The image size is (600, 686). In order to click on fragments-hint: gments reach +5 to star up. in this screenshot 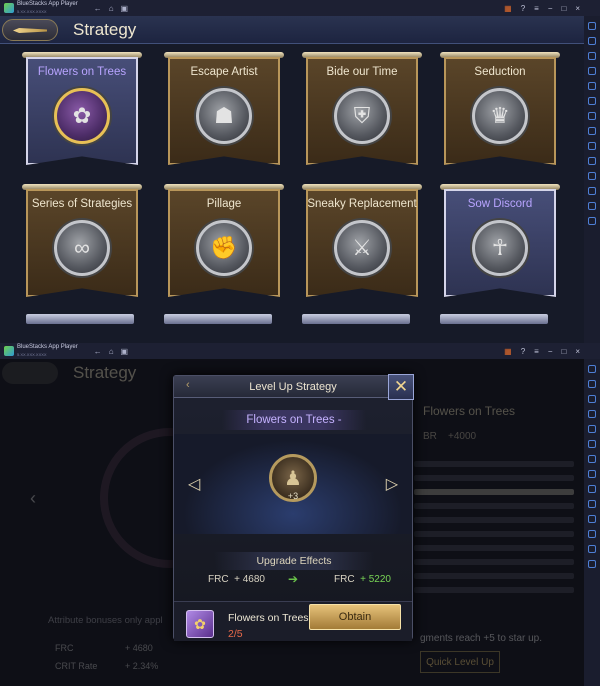, I will do `click(481, 638)`.